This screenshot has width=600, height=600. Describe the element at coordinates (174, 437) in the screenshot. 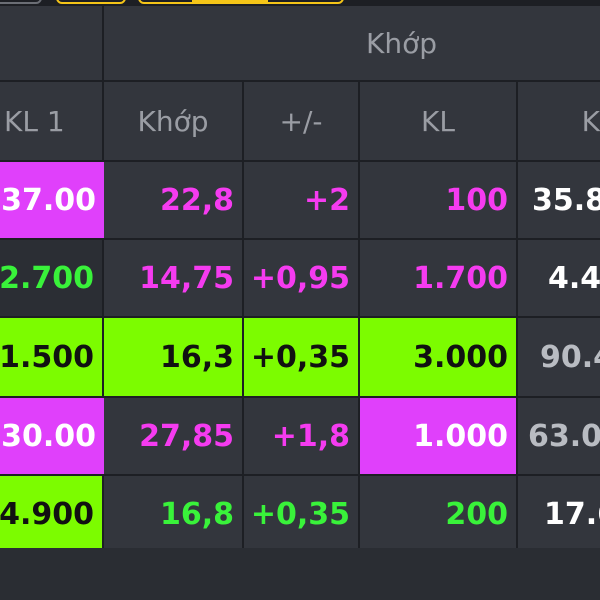

I see `cell-khop: 27,85` at that location.